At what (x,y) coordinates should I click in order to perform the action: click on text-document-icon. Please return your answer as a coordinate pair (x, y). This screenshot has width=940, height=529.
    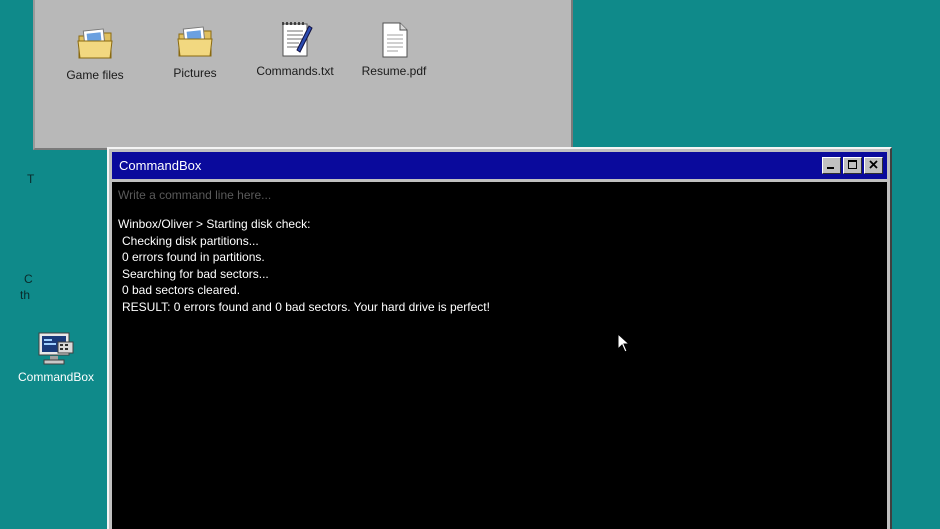
    Looking at the image, I should click on (295, 40).